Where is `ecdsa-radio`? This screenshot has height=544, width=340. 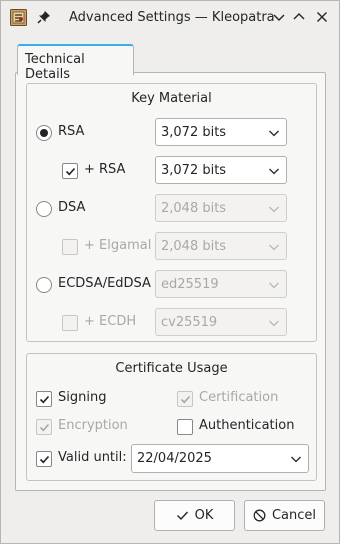 ecdsa-radio is located at coordinates (44, 285).